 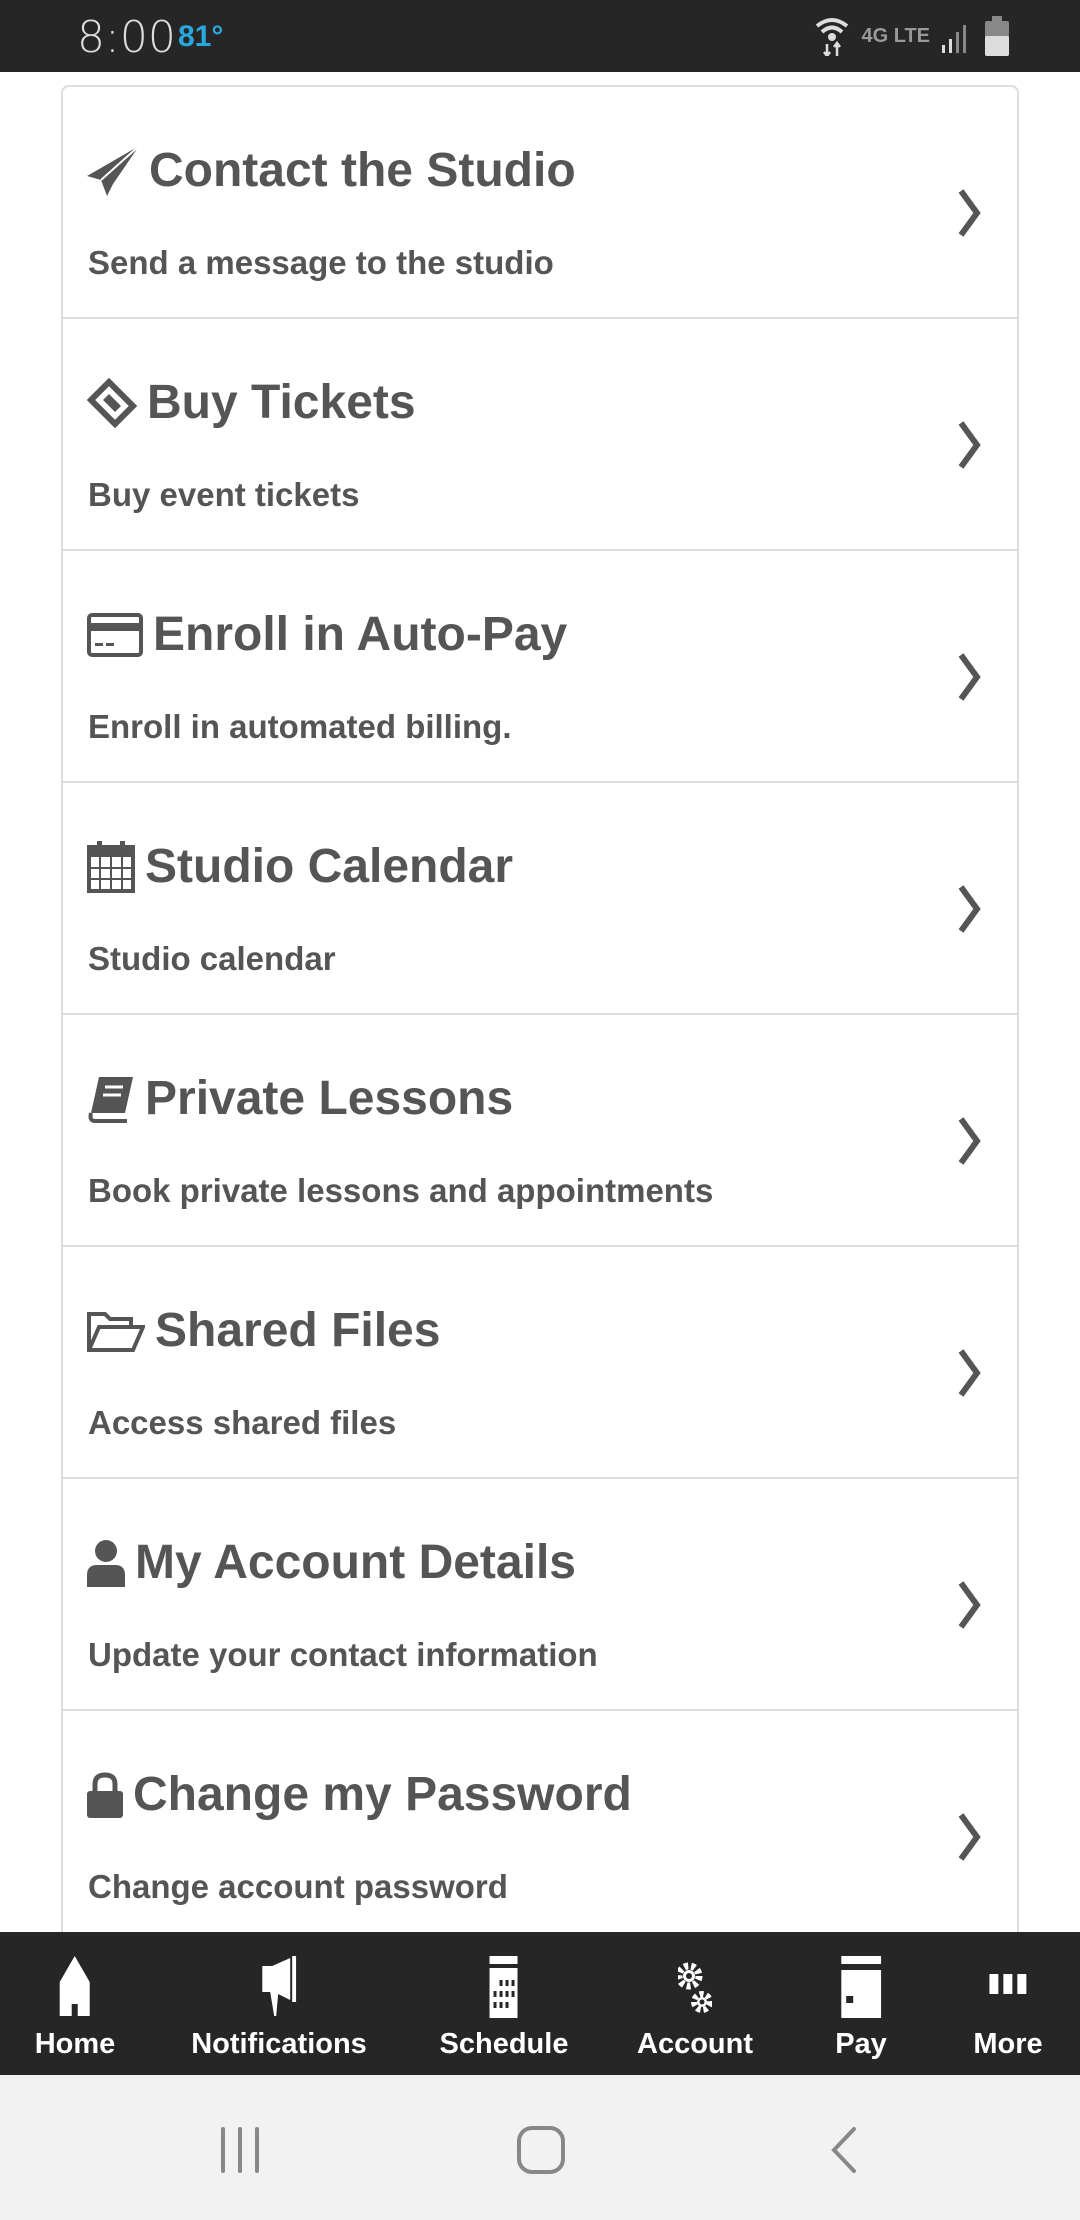 I want to click on system-nav-bar, so click(x=540, y=2147).